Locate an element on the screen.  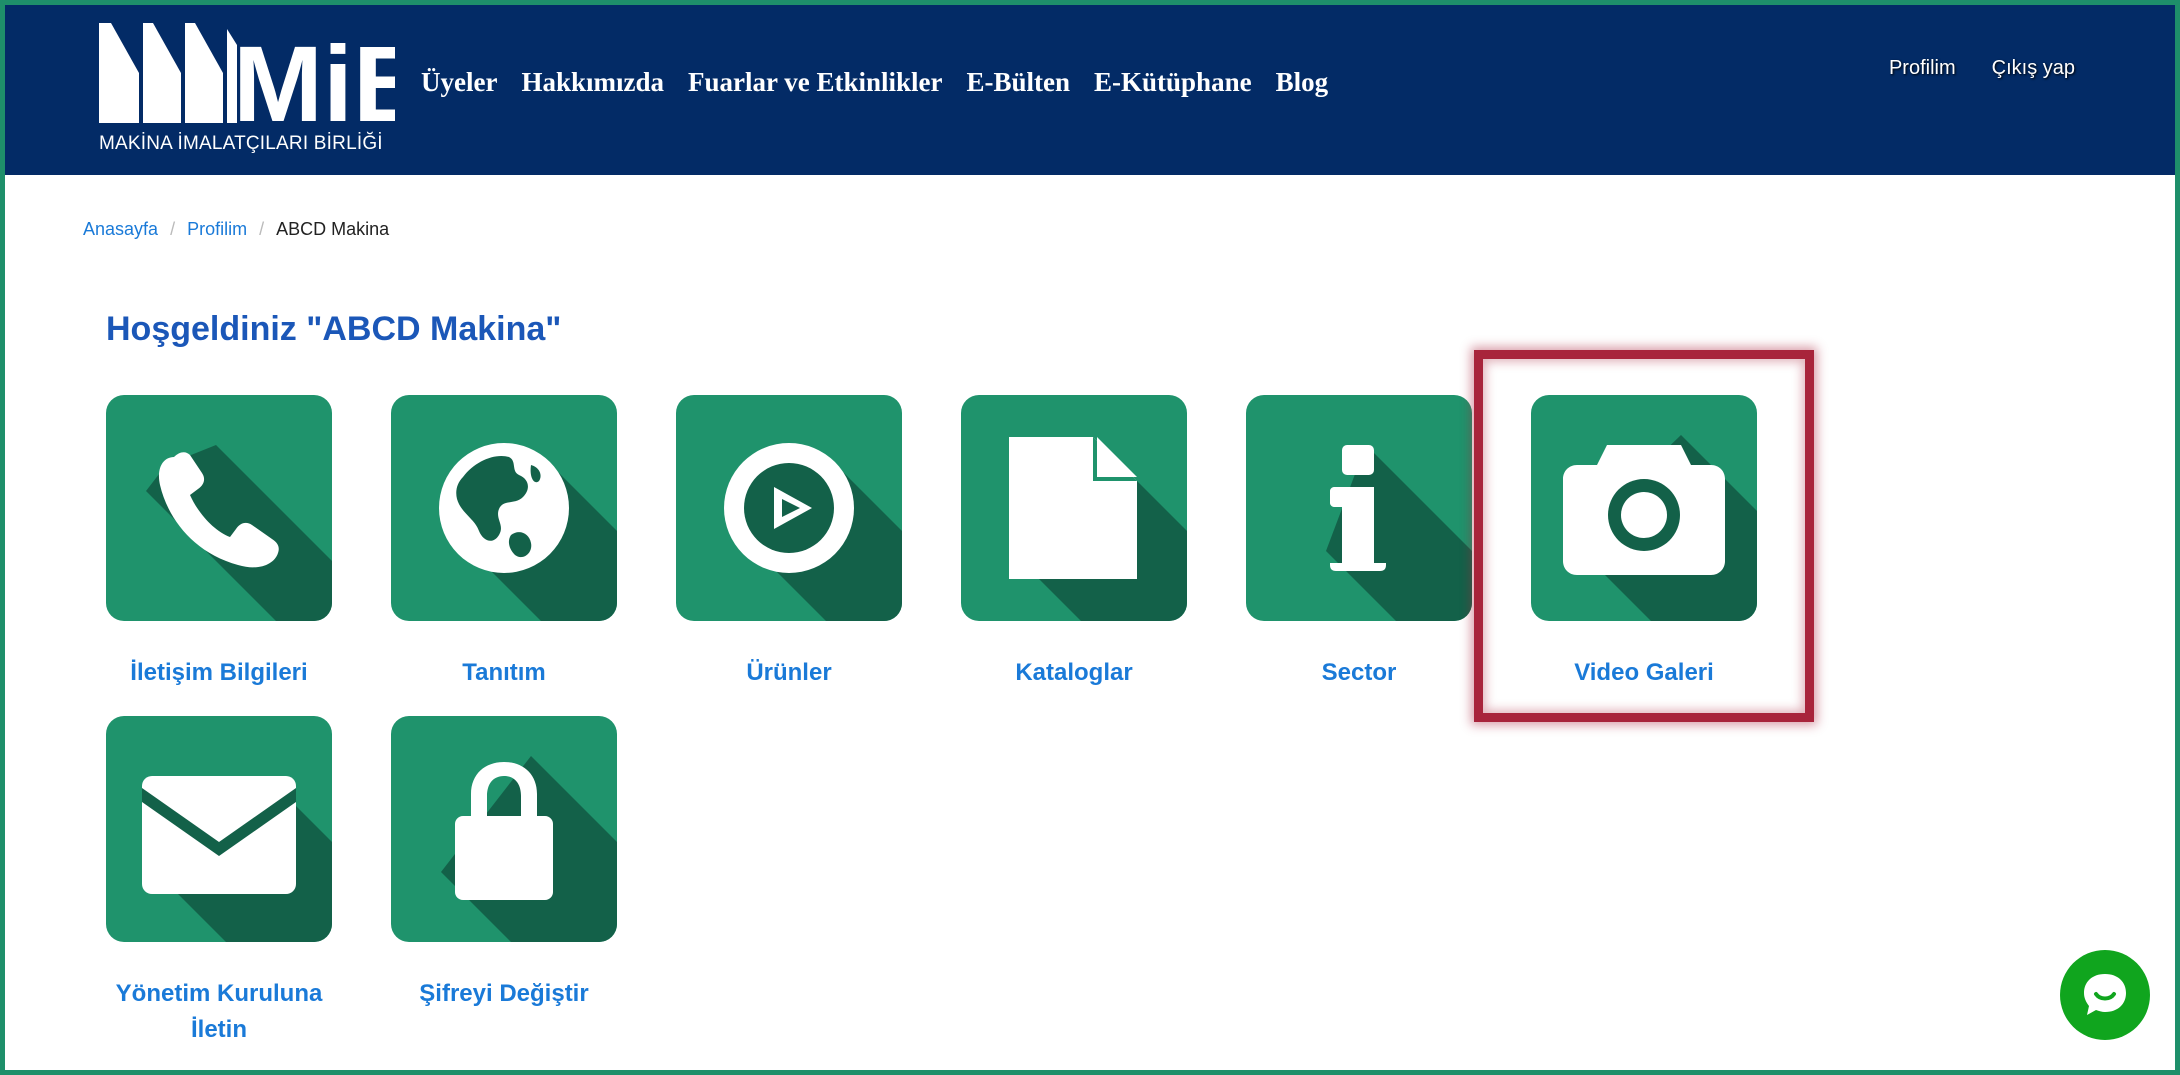
chat-button is located at coordinates (2105, 995).